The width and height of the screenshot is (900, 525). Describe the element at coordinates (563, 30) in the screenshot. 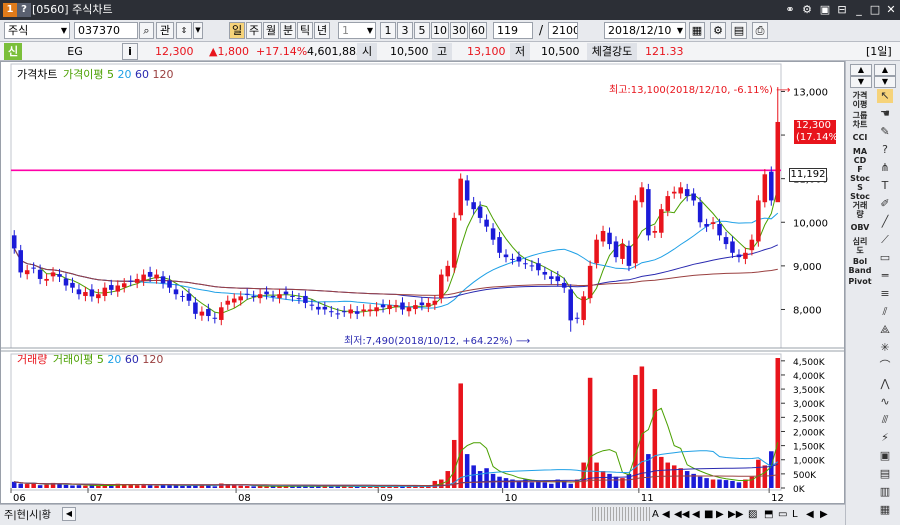

I see `total-count-input: 2100` at that location.